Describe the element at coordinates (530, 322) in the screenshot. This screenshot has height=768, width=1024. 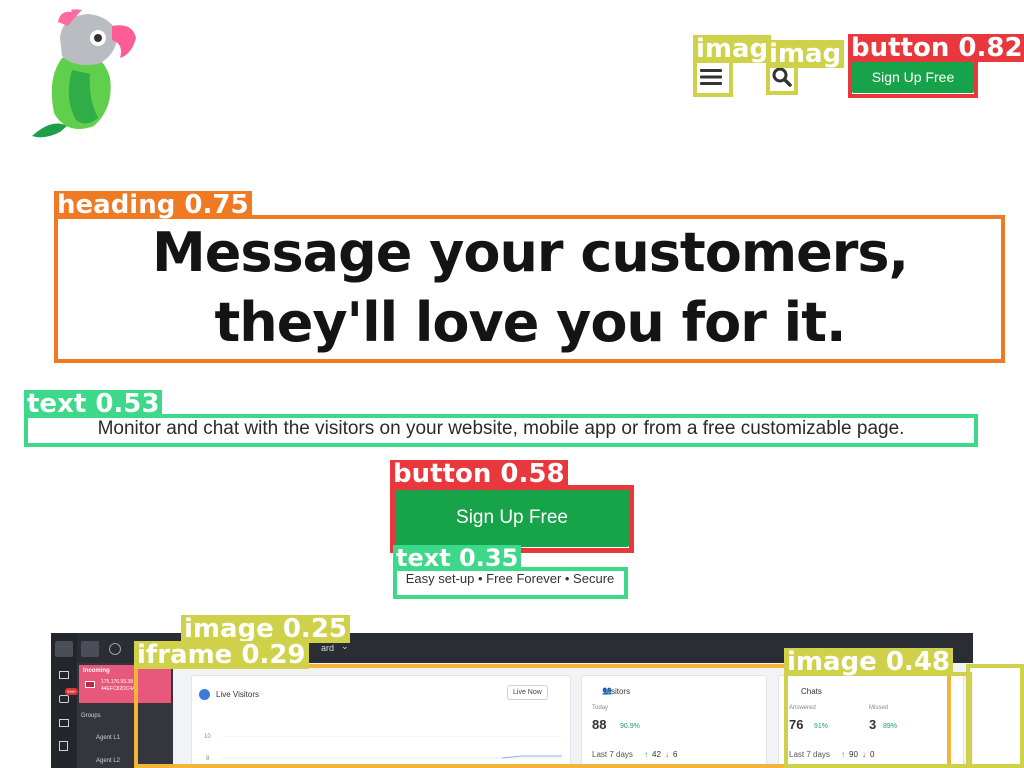
I see `hero-heading-line2: they'll love you for it.` at that location.